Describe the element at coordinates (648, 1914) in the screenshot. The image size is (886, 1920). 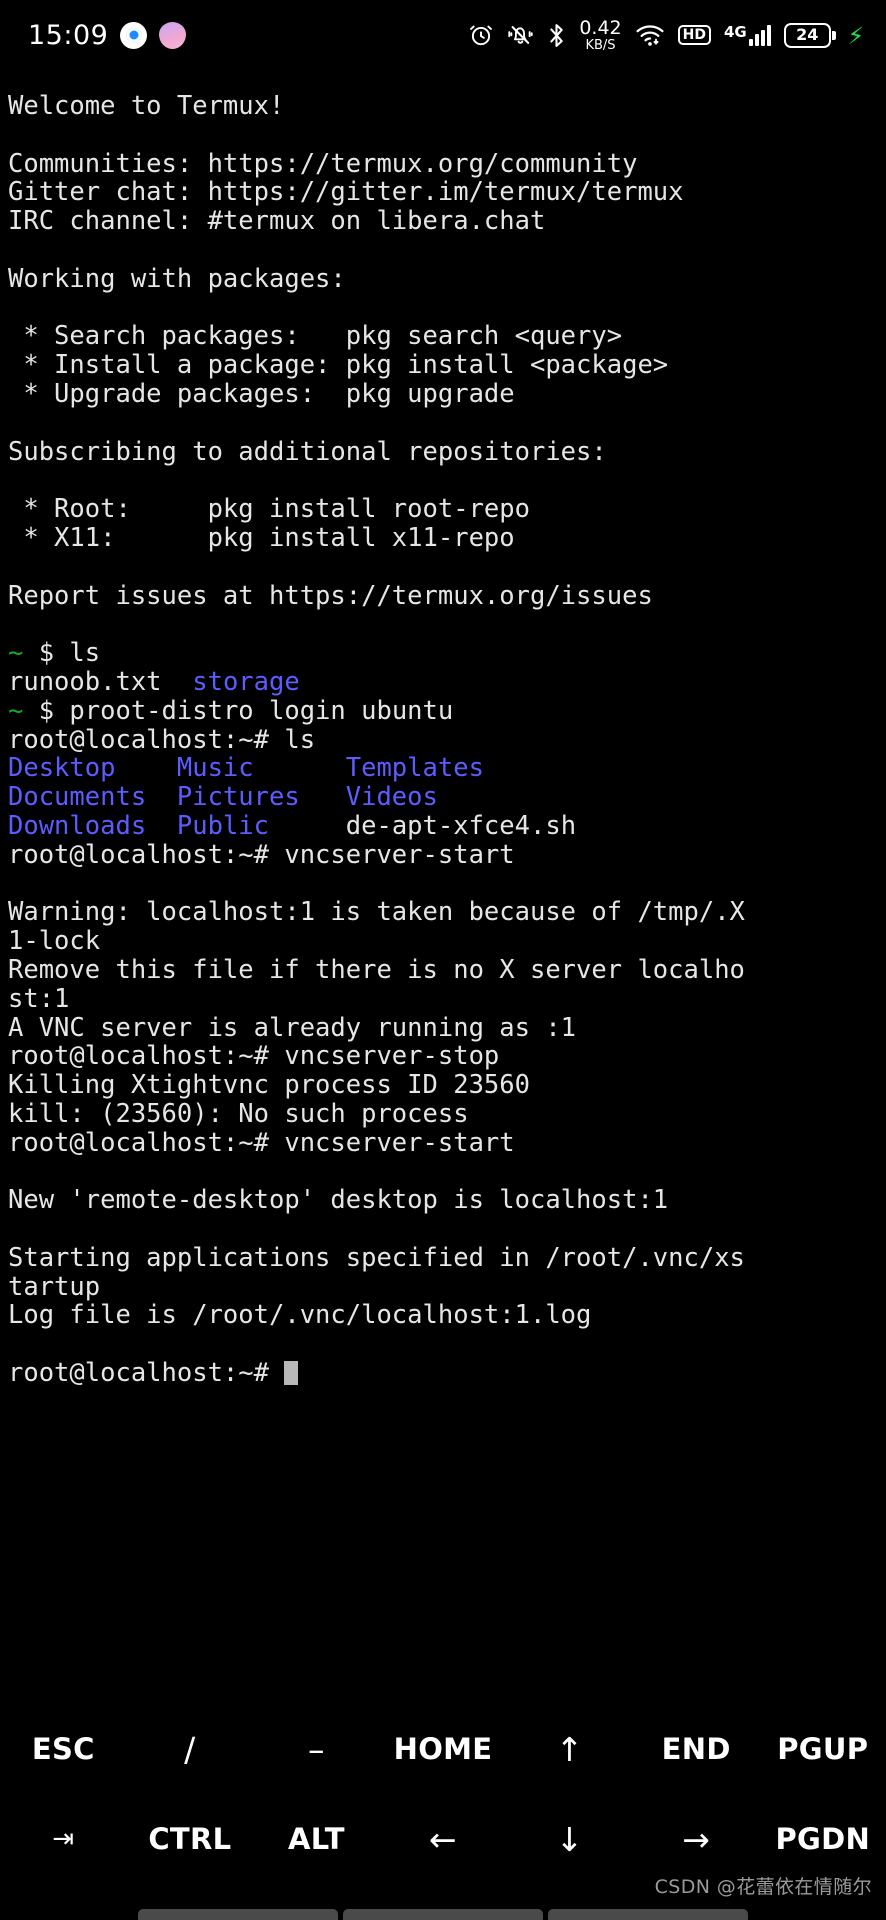
I see `nav-recent-pill` at that location.